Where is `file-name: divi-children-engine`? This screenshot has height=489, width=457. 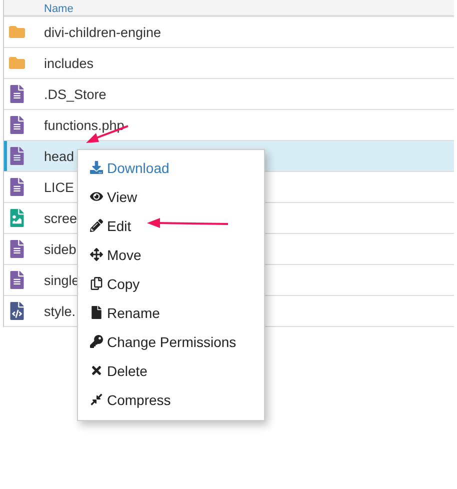
file-name: divi-children-engine is located at coordinates (103, 32).